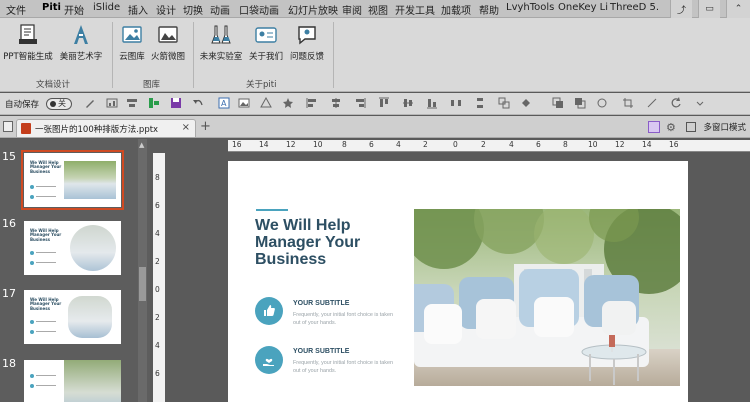  I want to click on group-icon, so click(504, 103).